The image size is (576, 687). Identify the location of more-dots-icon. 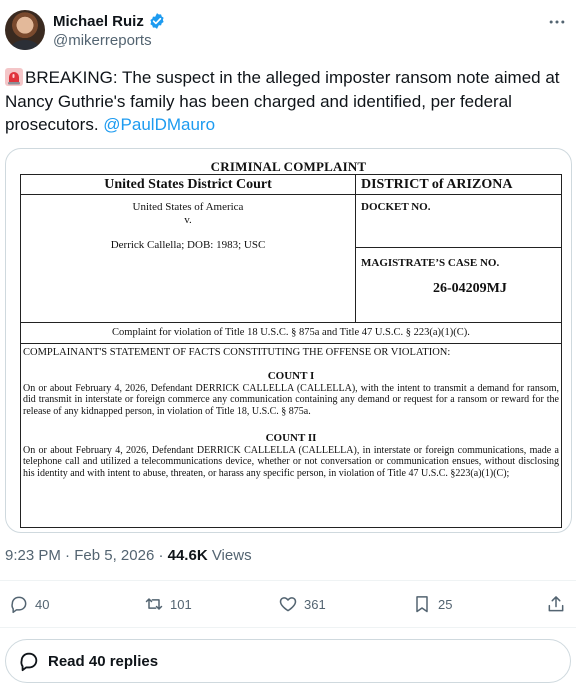
(557, 24).